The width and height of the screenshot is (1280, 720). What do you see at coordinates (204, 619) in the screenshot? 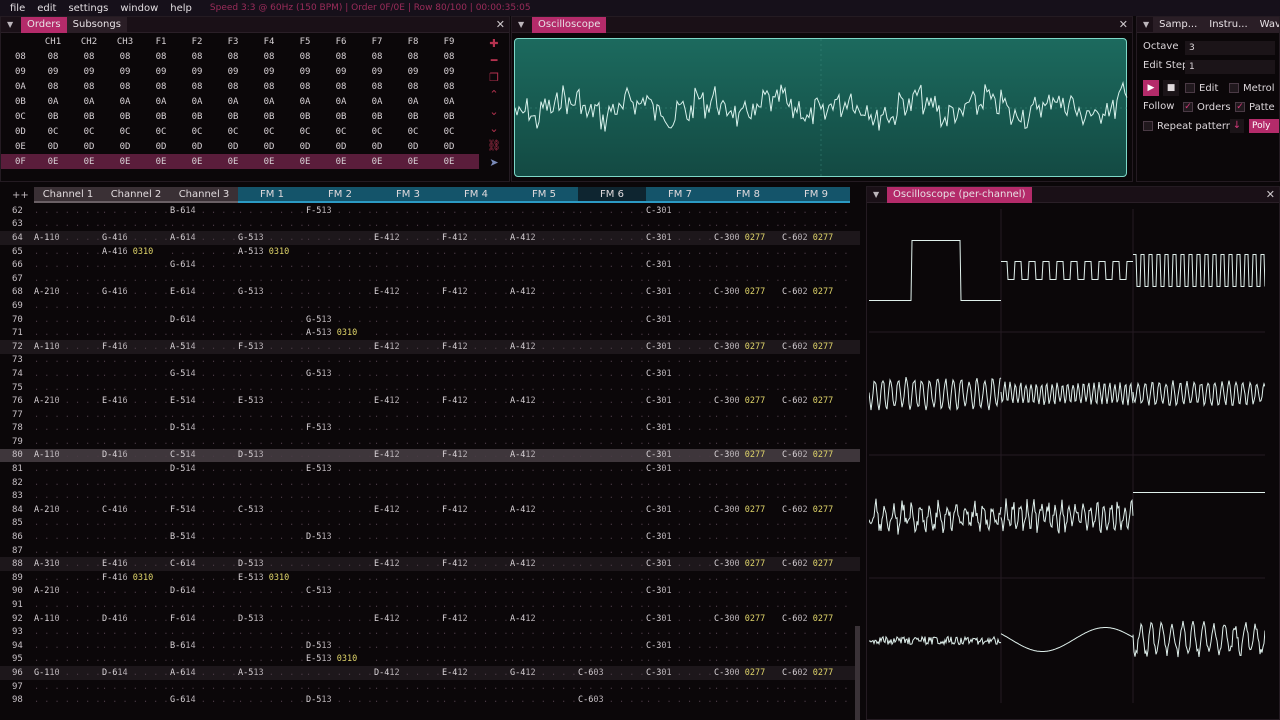
I see `pattern-cell: F-614 . . . .` at bounding box center [204, 619].